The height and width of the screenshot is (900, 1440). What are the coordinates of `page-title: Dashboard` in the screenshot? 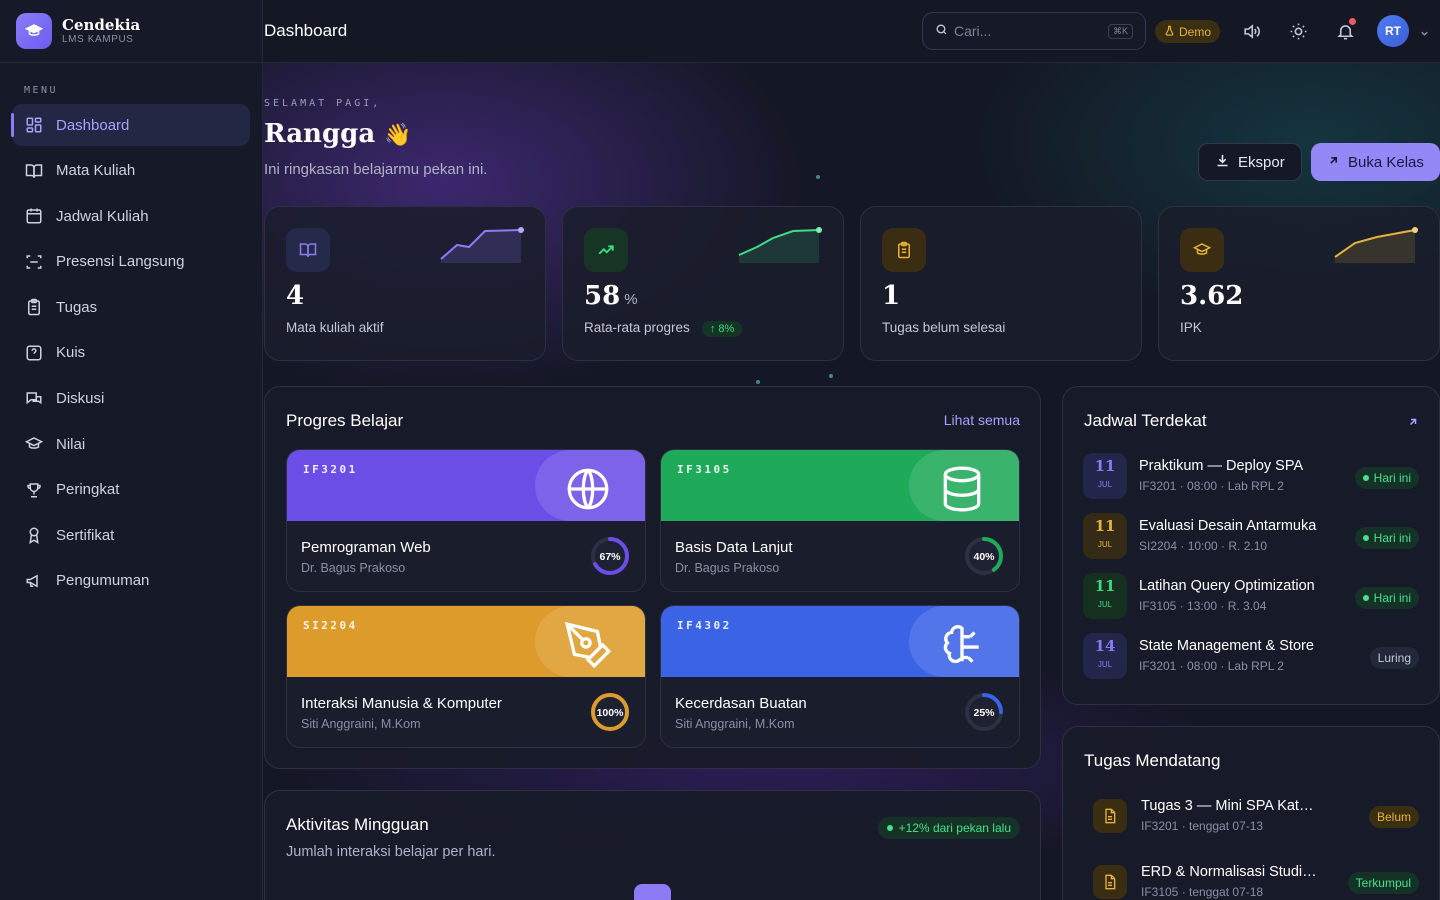 It's located at (306, 30).